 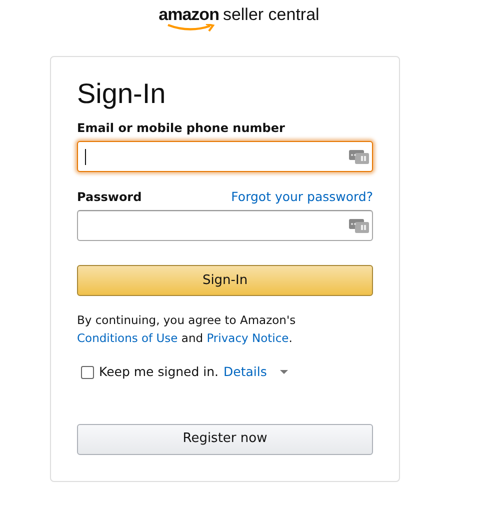 I want to click on policy-link: Privacy Notice, so click(x=247, y=337).